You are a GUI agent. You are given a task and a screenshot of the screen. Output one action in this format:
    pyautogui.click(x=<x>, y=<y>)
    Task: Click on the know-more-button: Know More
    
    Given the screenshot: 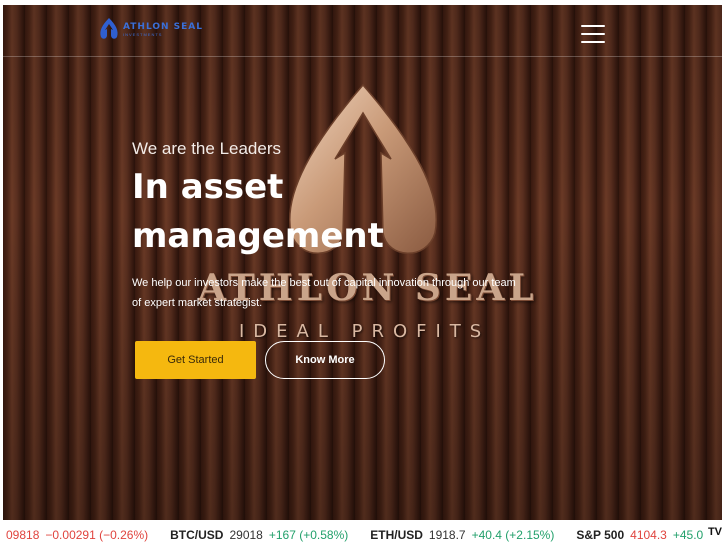 What is the action you would take?
    pyautogui.click(x=325, y=360)
    